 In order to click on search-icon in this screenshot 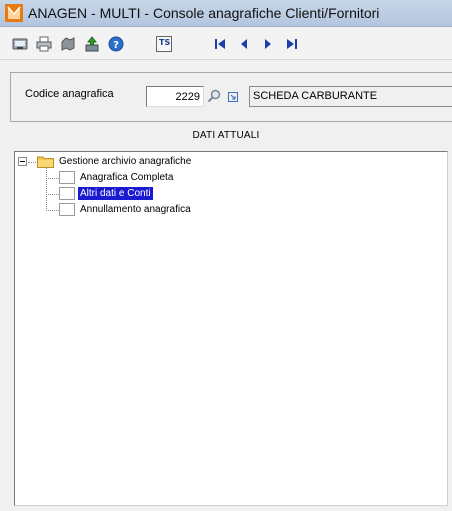, I will do `click(214, 96)`.